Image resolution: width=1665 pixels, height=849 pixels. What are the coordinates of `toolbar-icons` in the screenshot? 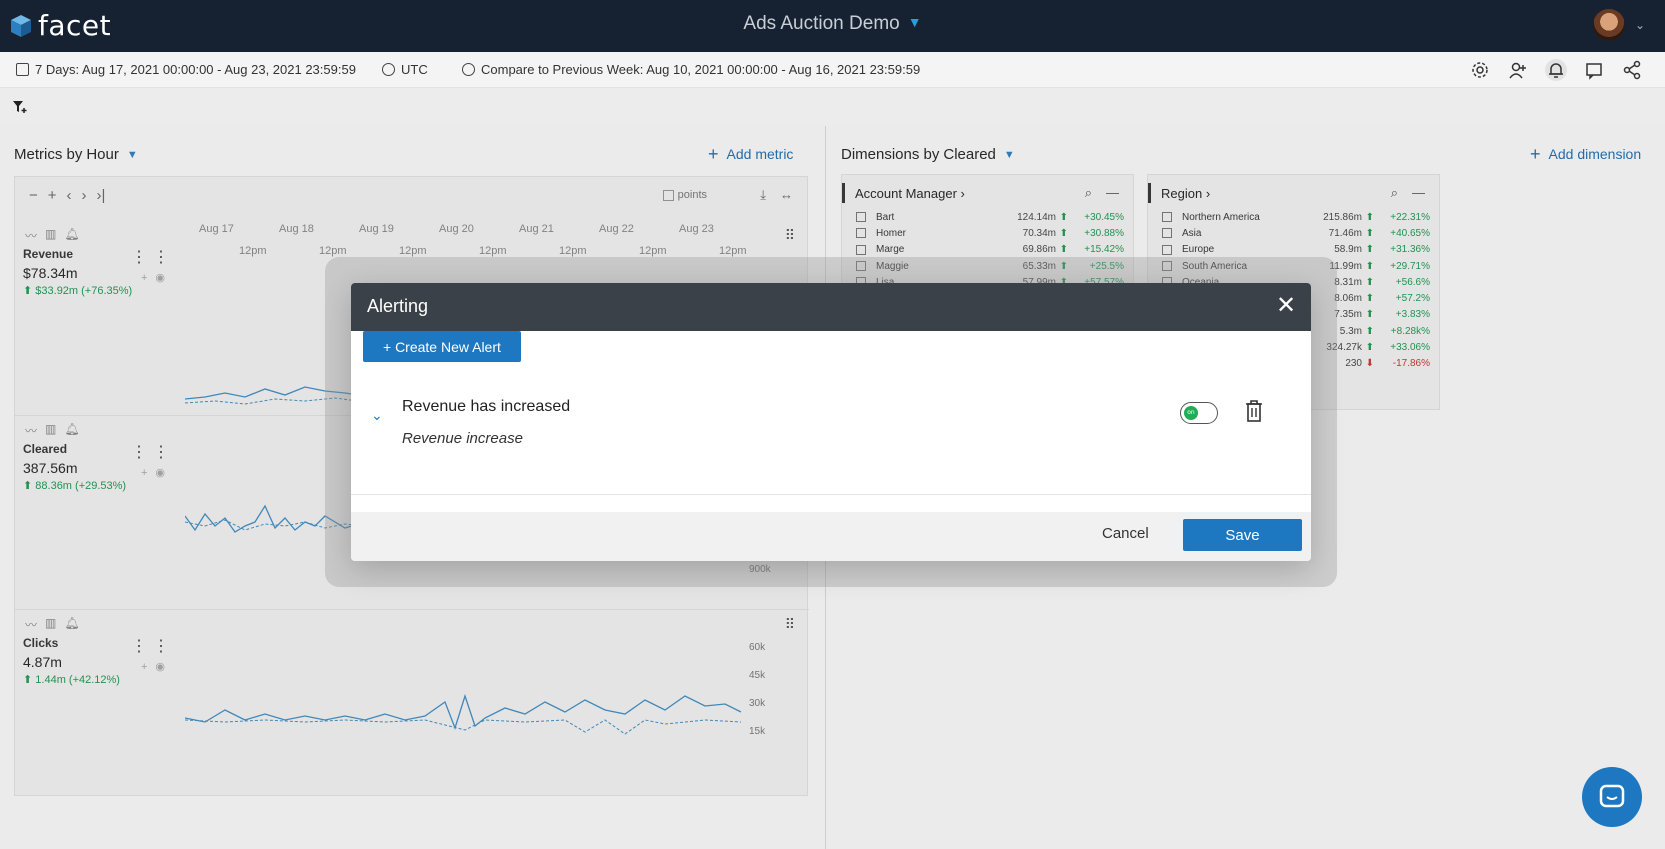 It's located at (1556, 70).